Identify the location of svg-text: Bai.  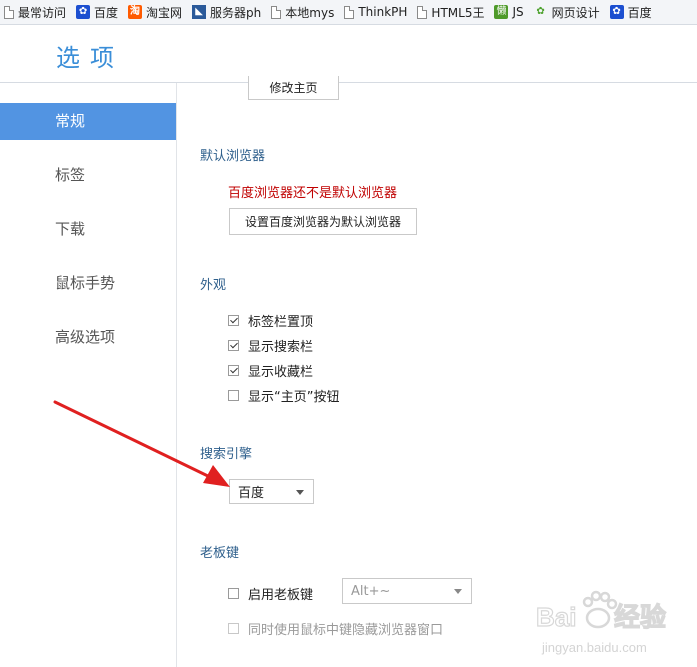
(556, 617).